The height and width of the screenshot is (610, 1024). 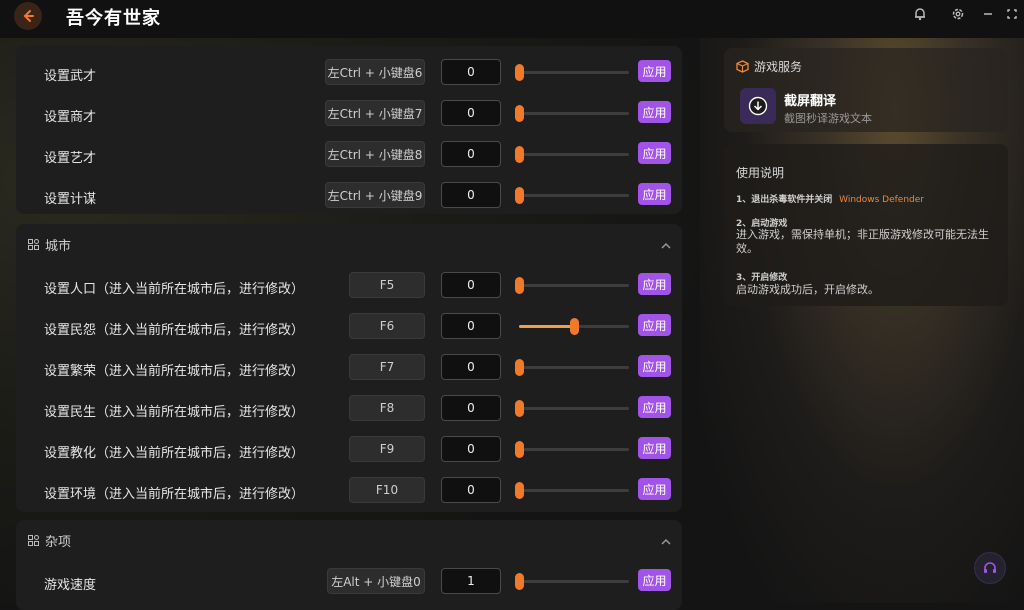 What do you see at coordinates (784, 200) in the screenshot?
I see `help-step-1-title: 1、退出杀毒软件并关闭` at bounding box center [784, 200].